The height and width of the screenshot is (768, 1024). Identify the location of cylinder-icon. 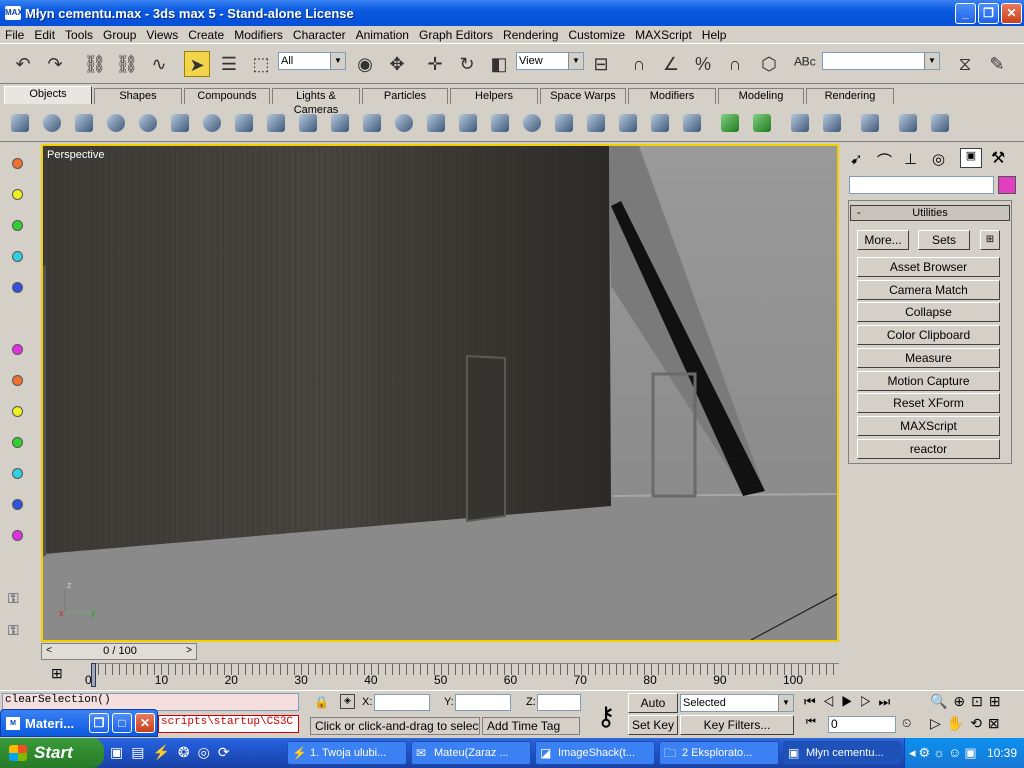
(84, 123).